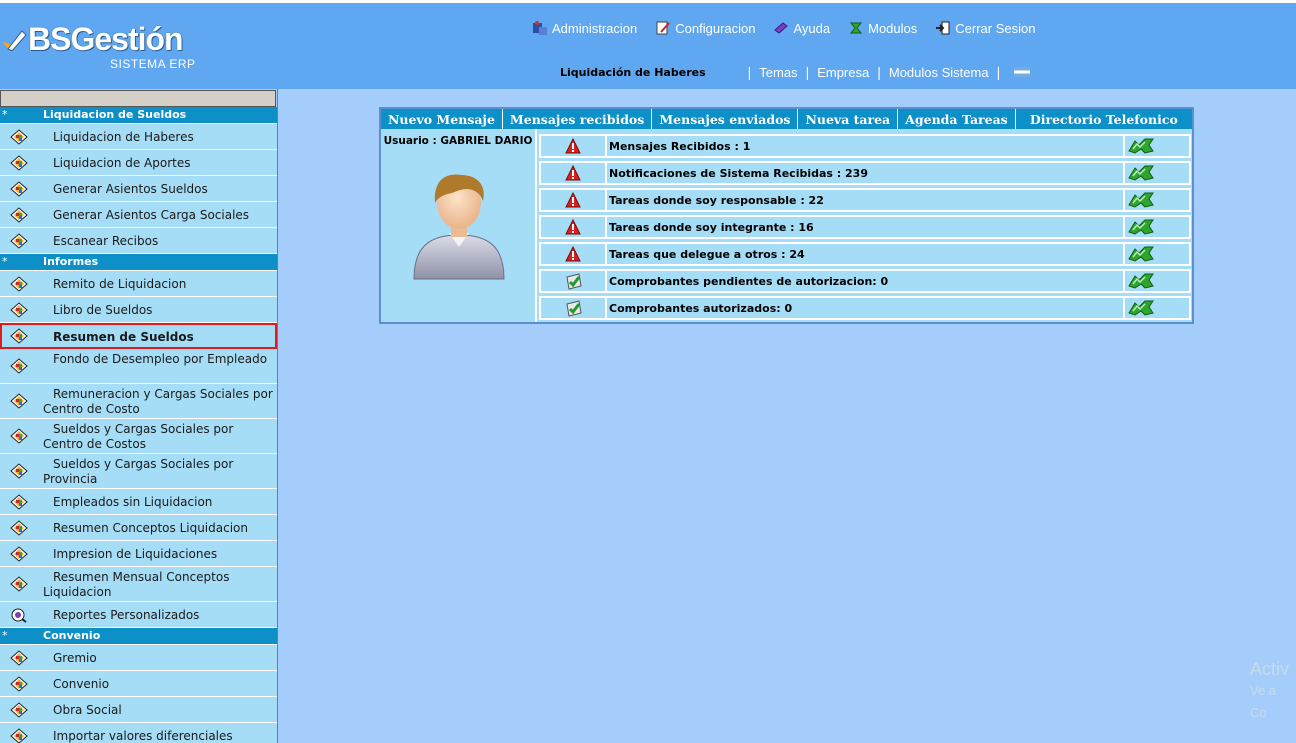 This screenshot has height=743, width=1296. What do you see at coordinates (105, 49) in the screenshot?
I see `bsgestion-logo: BSGestión SISTEMA ERP` at bounding box center [105, 49].